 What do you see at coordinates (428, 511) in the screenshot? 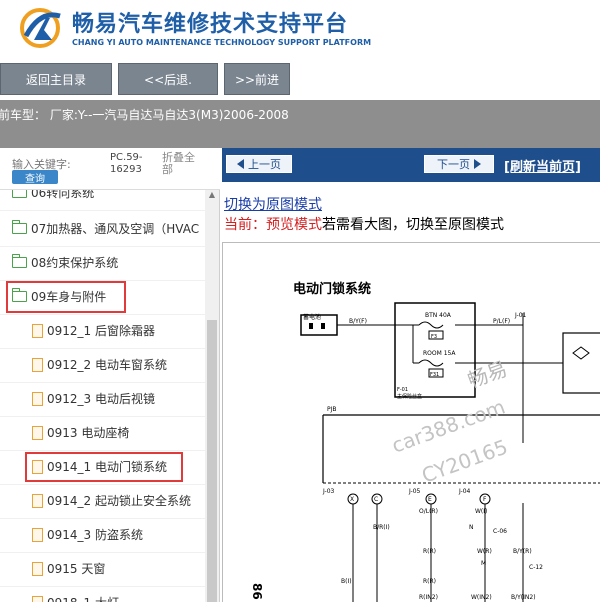
I see `wire-olr: O/L(R)` at bounding box center [428, 511].